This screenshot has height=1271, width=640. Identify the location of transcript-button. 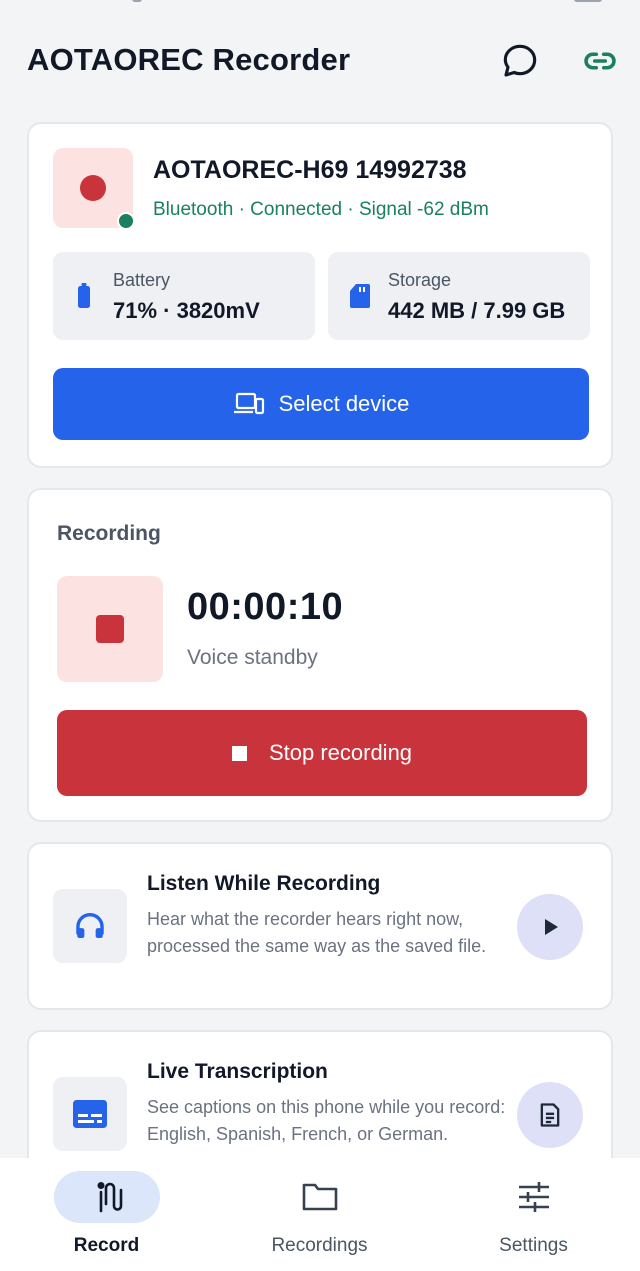
(550, 1115).